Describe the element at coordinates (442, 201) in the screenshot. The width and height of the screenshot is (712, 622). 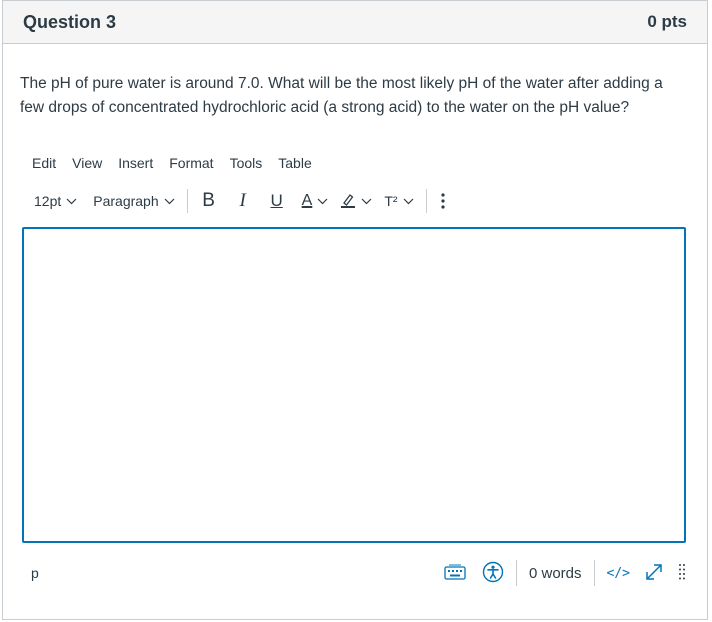
I see `more-options-icon` at that location.